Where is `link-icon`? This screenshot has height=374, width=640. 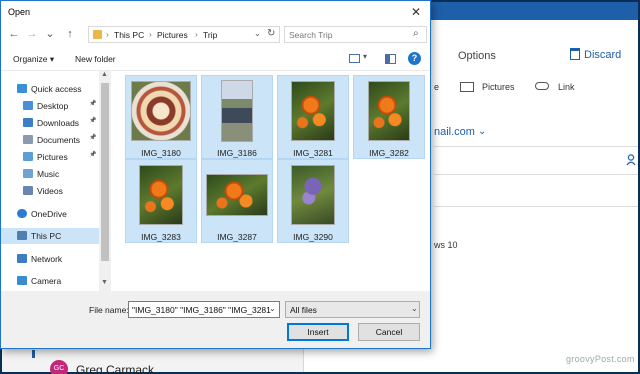 link-icon is located at coordinates (542, 86).